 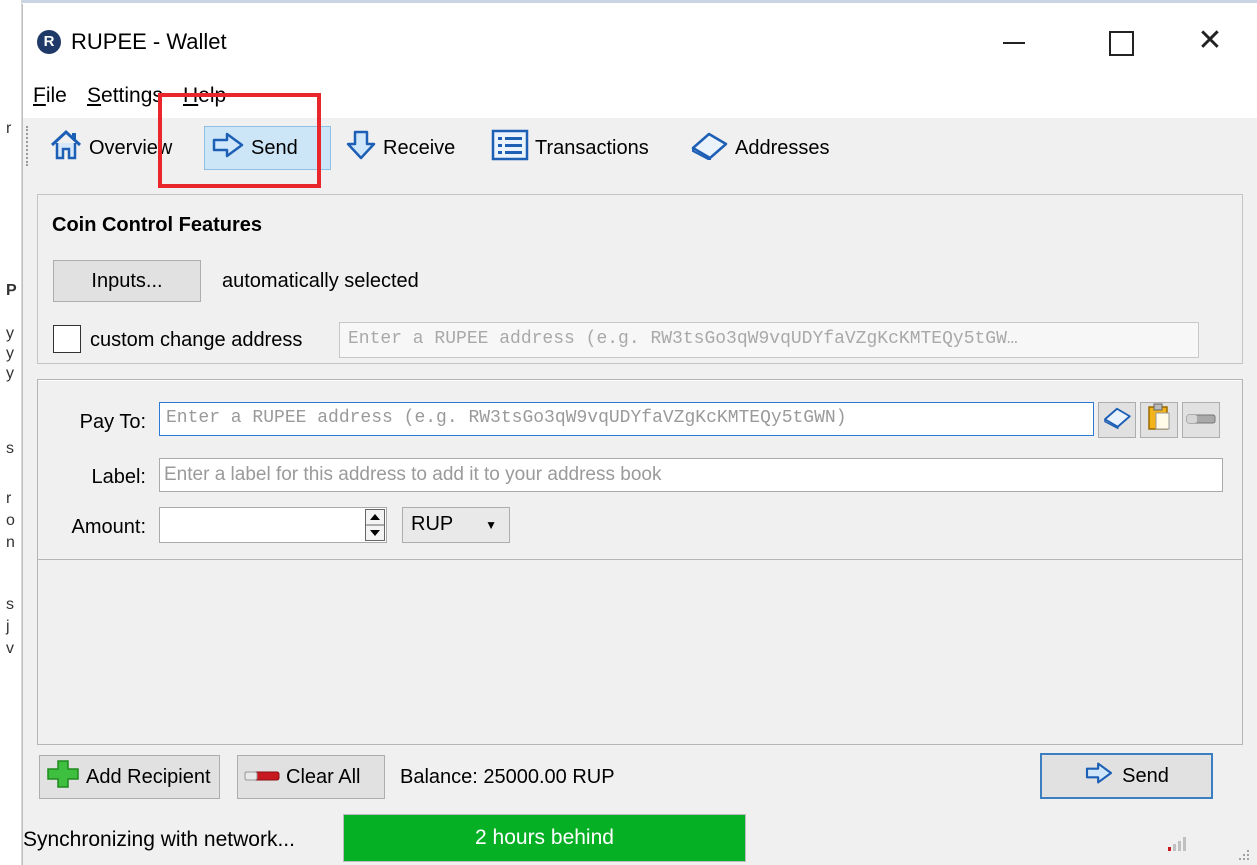 What do you see at coordinates (149, 41) in the screenshot?
I see `window-title: RUPEE - Wallet` at bounding box center [149, 41].